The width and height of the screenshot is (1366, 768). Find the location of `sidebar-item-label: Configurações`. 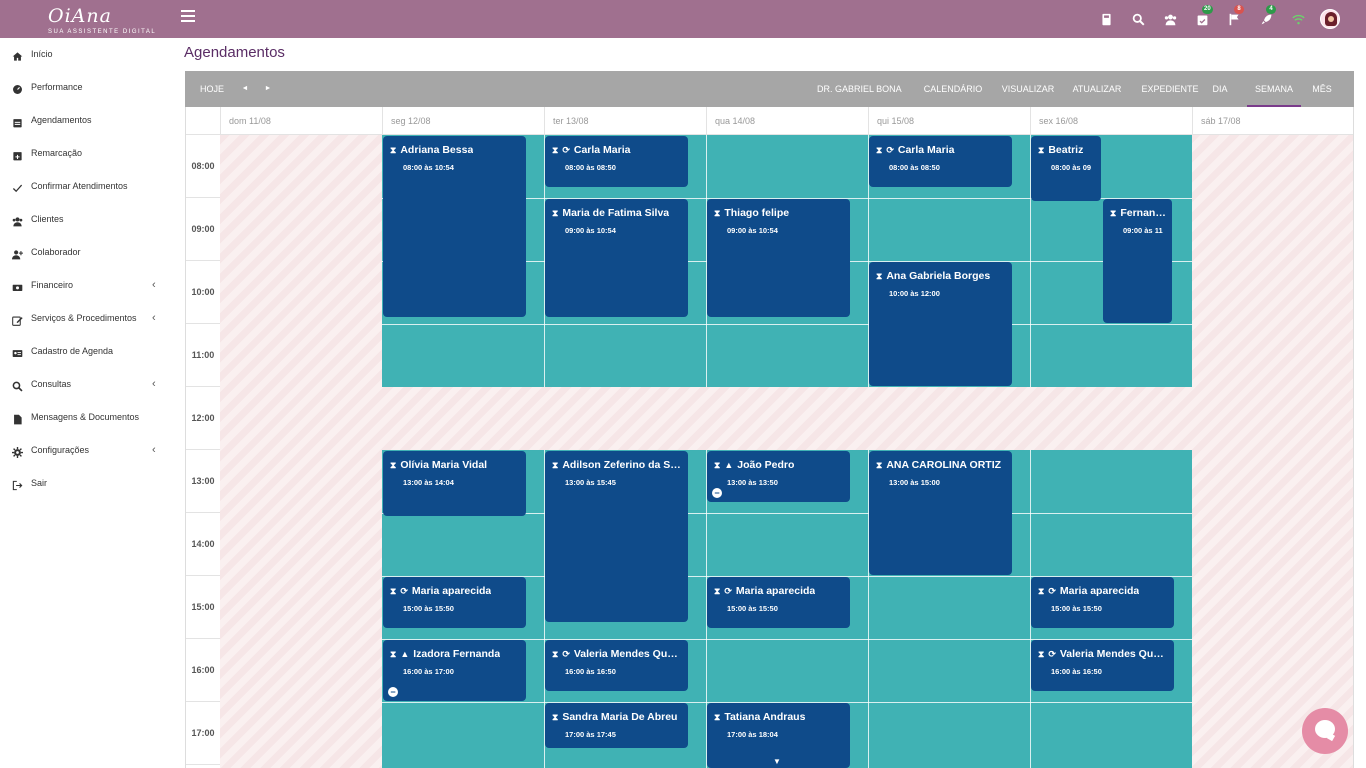

sidebar-item-label: Configurações is located at coordinates (60, 450).